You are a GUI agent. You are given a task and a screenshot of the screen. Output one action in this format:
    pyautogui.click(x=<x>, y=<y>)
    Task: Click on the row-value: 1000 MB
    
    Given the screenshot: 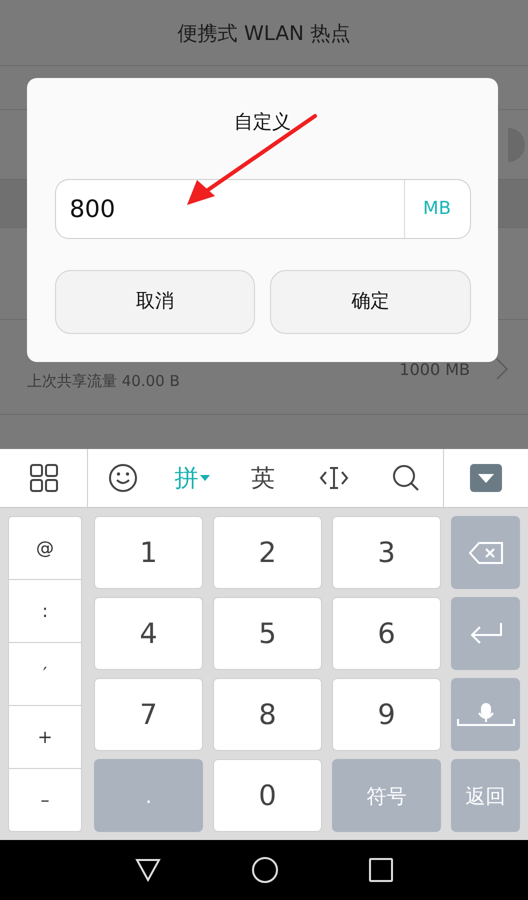 What is the action you would take?
    pyautogui.click(x=434, y=370)
    